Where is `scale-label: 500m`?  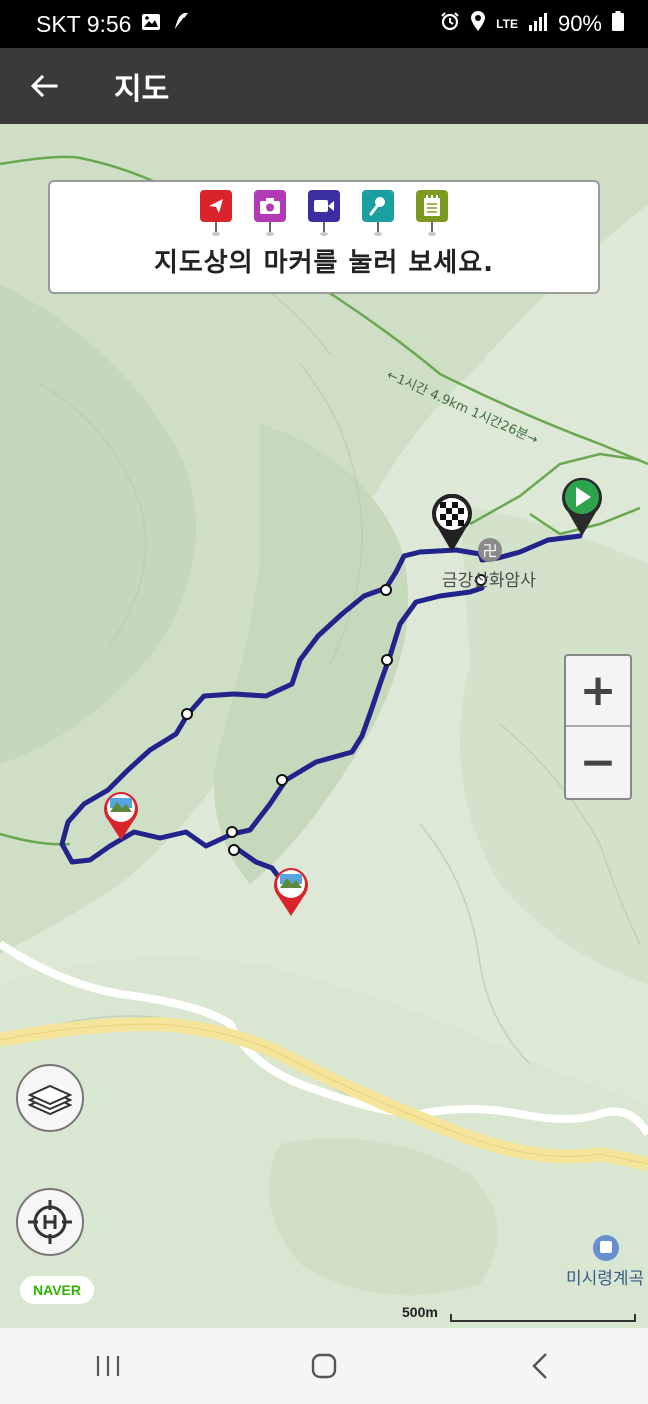
scale-label: 500m is located at coordinates (420, 1312).